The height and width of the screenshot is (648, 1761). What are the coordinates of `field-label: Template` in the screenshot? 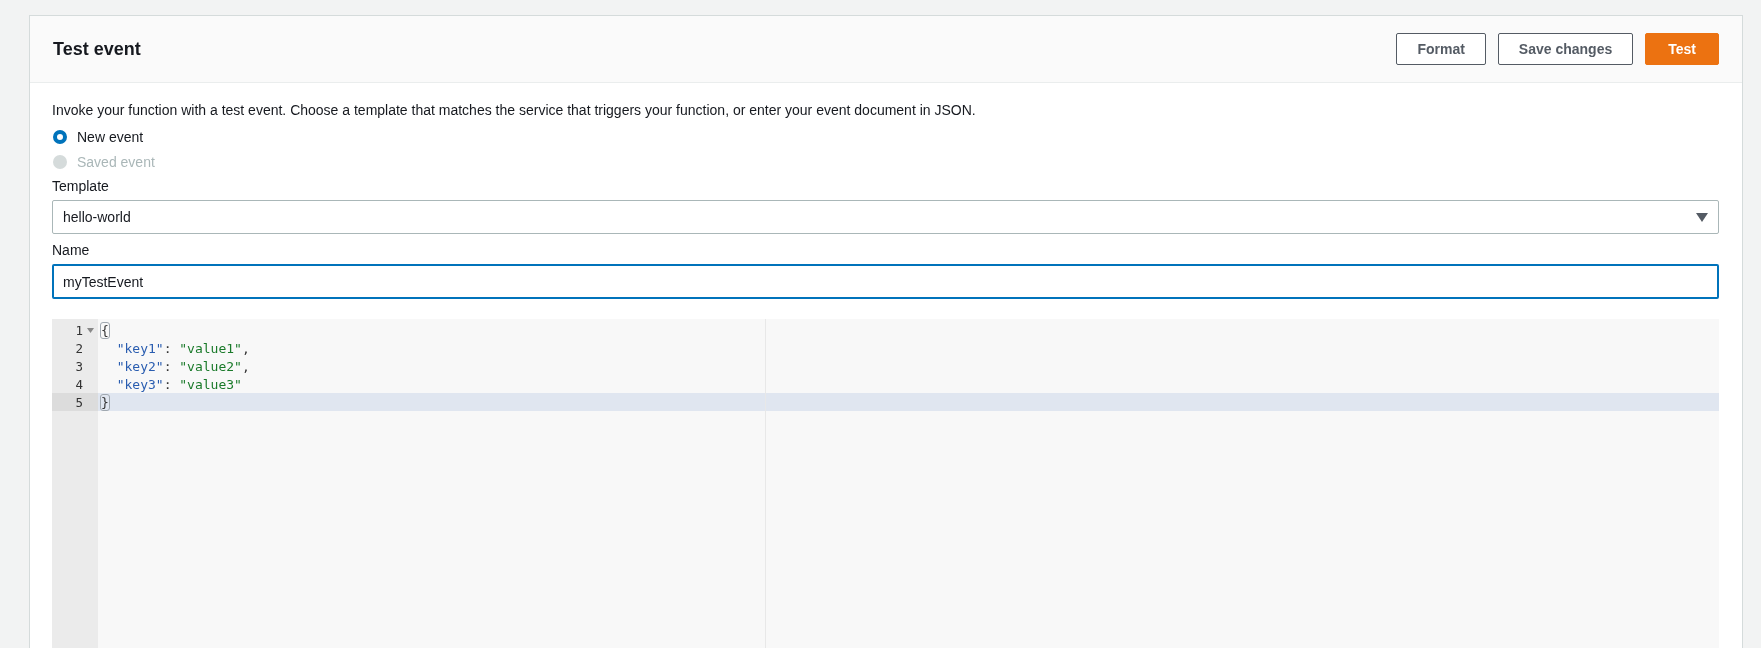 It's located at (81, 186).